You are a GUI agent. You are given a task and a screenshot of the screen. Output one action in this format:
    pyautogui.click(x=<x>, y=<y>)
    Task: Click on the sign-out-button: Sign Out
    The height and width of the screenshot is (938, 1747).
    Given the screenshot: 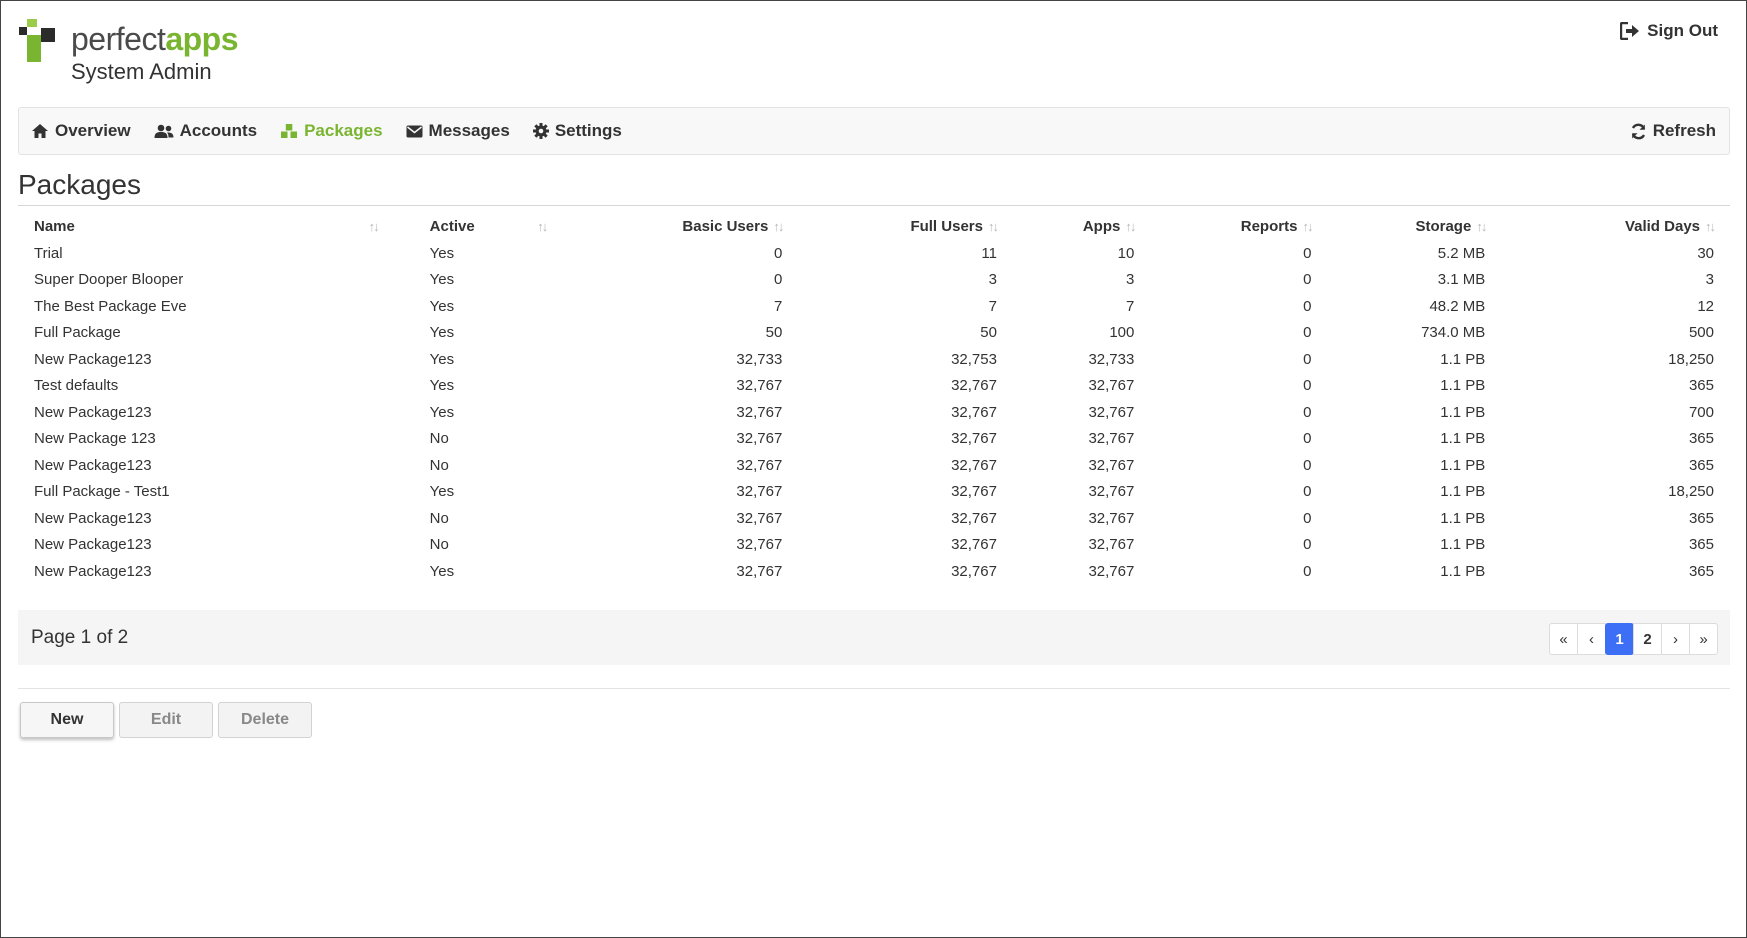 What is the action you would take?
    pyautogui.click(x=1669, y=31)
    